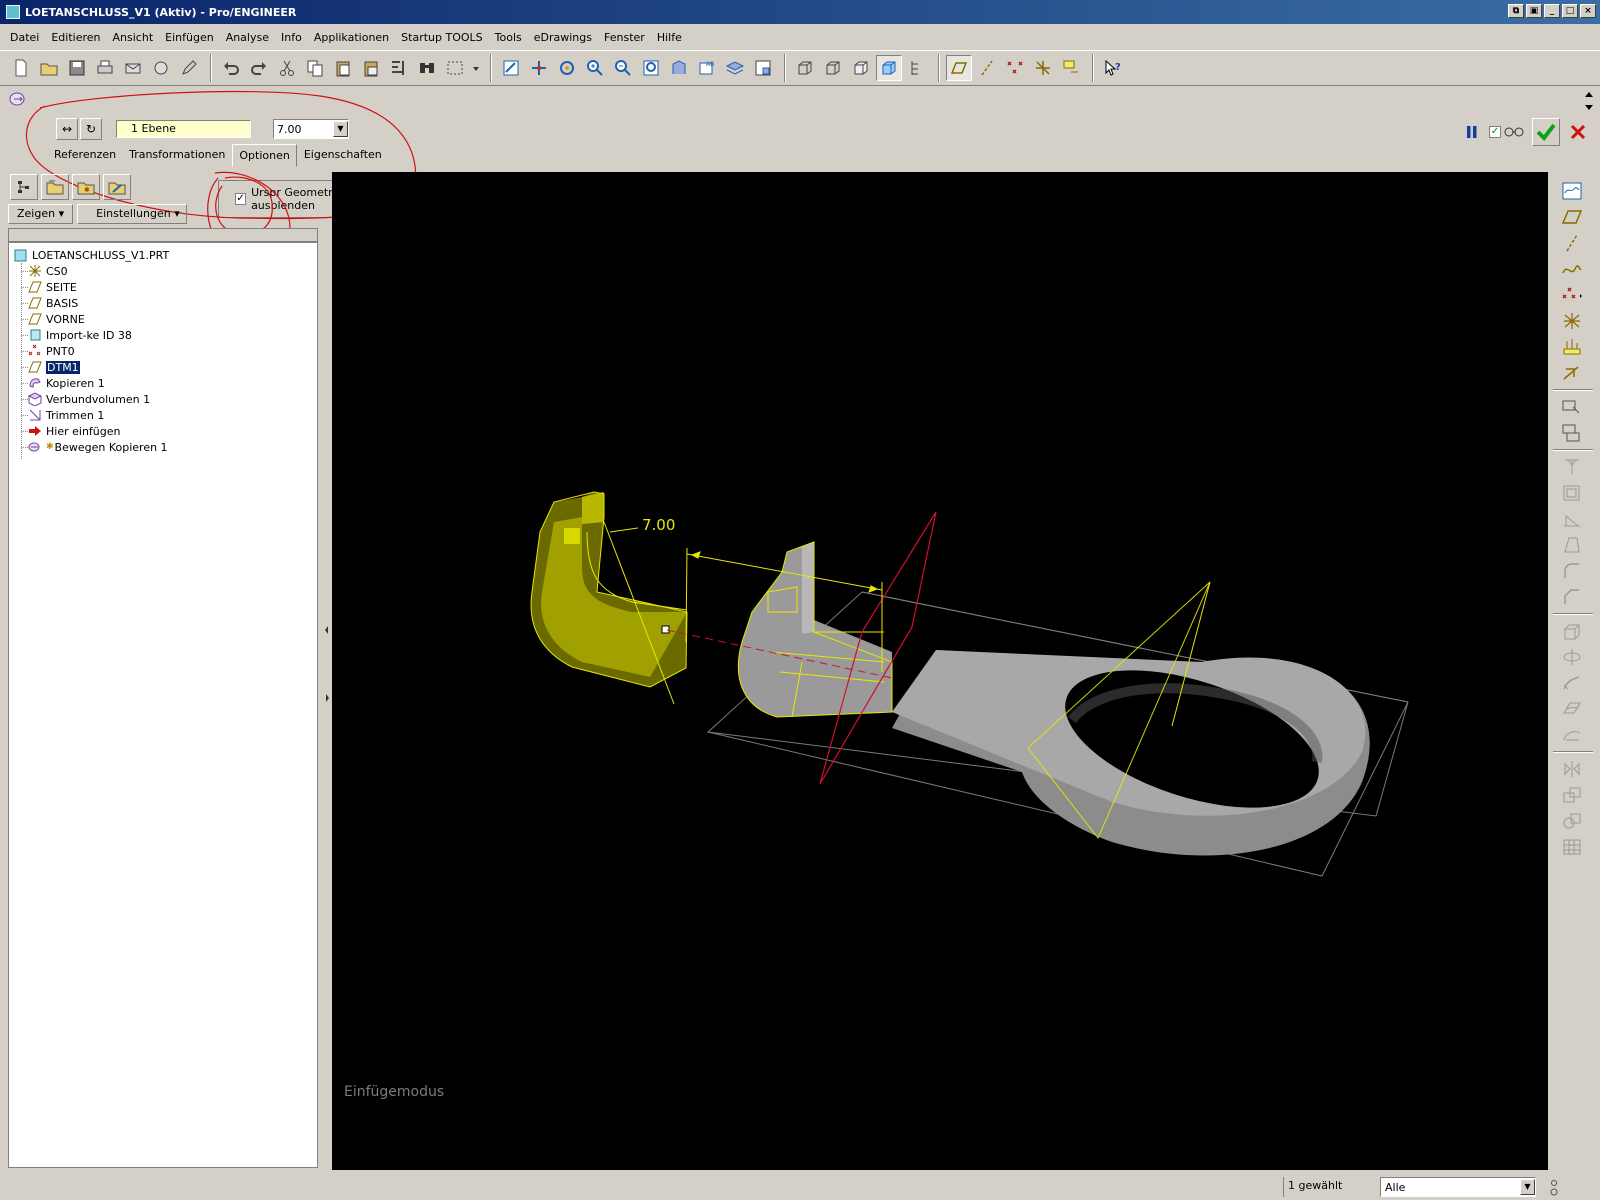 The width and height of the screenshot is (1600, 1200). What do you see at coordinates (75, 37) in the screenshot?
I see `menu-editieren: Editieren` at bounding box center [75, 37].